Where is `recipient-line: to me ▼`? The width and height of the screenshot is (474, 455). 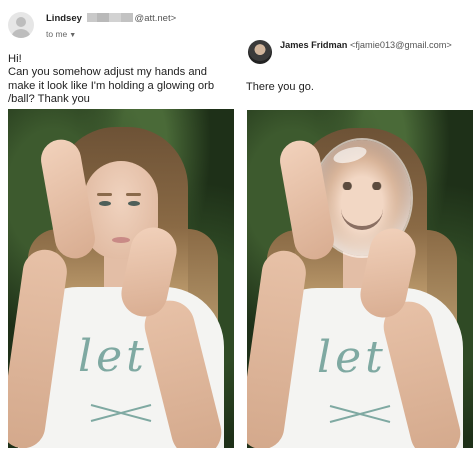
recipient-line: to me ▼ is located at coordinates (61, 34).